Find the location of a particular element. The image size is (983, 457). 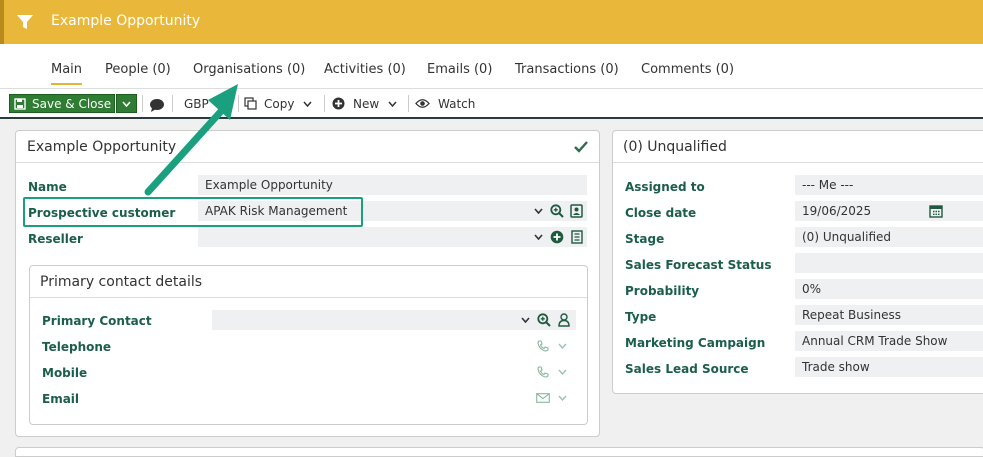

envelope-icon is located at coordinates (543, 398).